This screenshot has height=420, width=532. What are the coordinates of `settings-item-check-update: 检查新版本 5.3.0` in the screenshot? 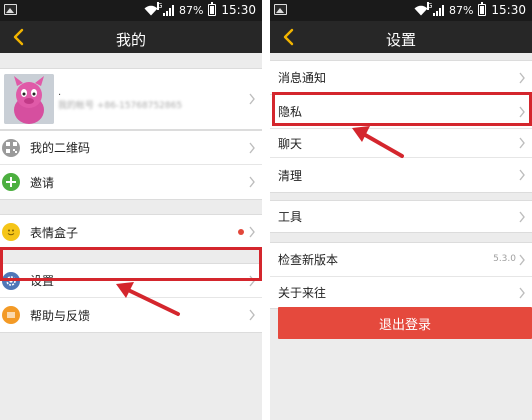 It's located at (401, 260).